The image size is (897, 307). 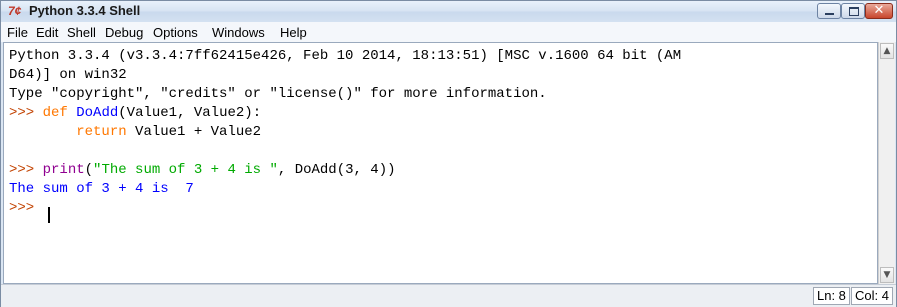 I want to click on menu-options: Options, so click(x=175, y=32).